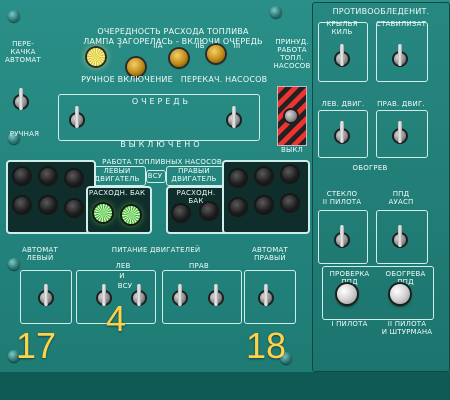  What do you see at coordinates (342, 55) in the screenshot?
I see `wing-flap-lever` at bounding box center [342, 55].